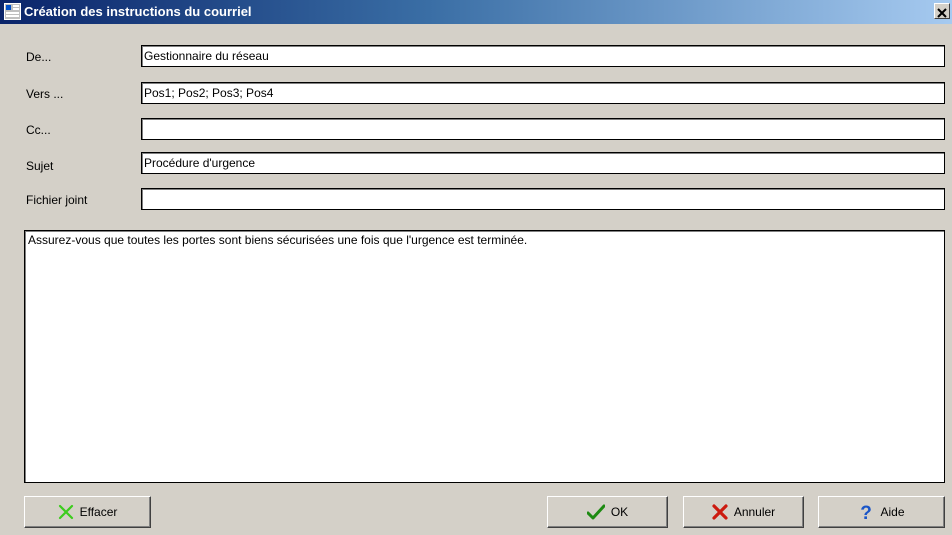 The width and height of the screenshot is (952, 535). I want to click on clear-button-label: Effacer, so click(98, 512).